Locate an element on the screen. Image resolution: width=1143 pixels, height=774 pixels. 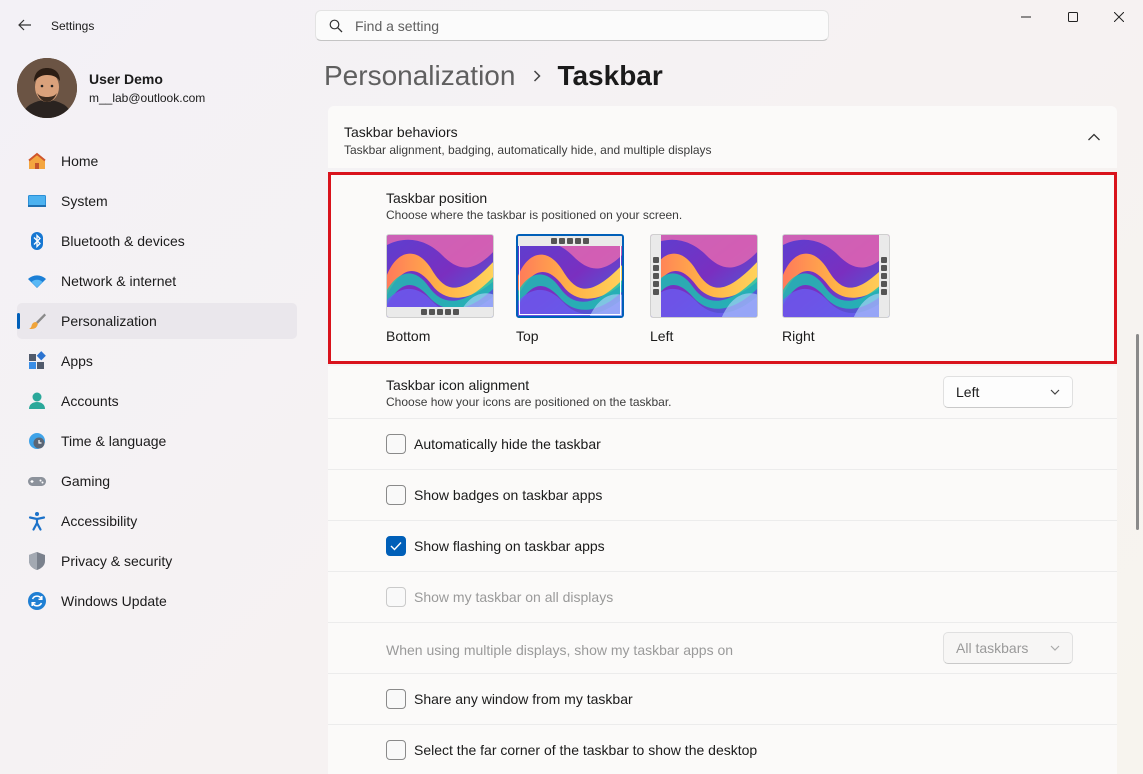
checkmark-icon is located at coordinates (396, 546).